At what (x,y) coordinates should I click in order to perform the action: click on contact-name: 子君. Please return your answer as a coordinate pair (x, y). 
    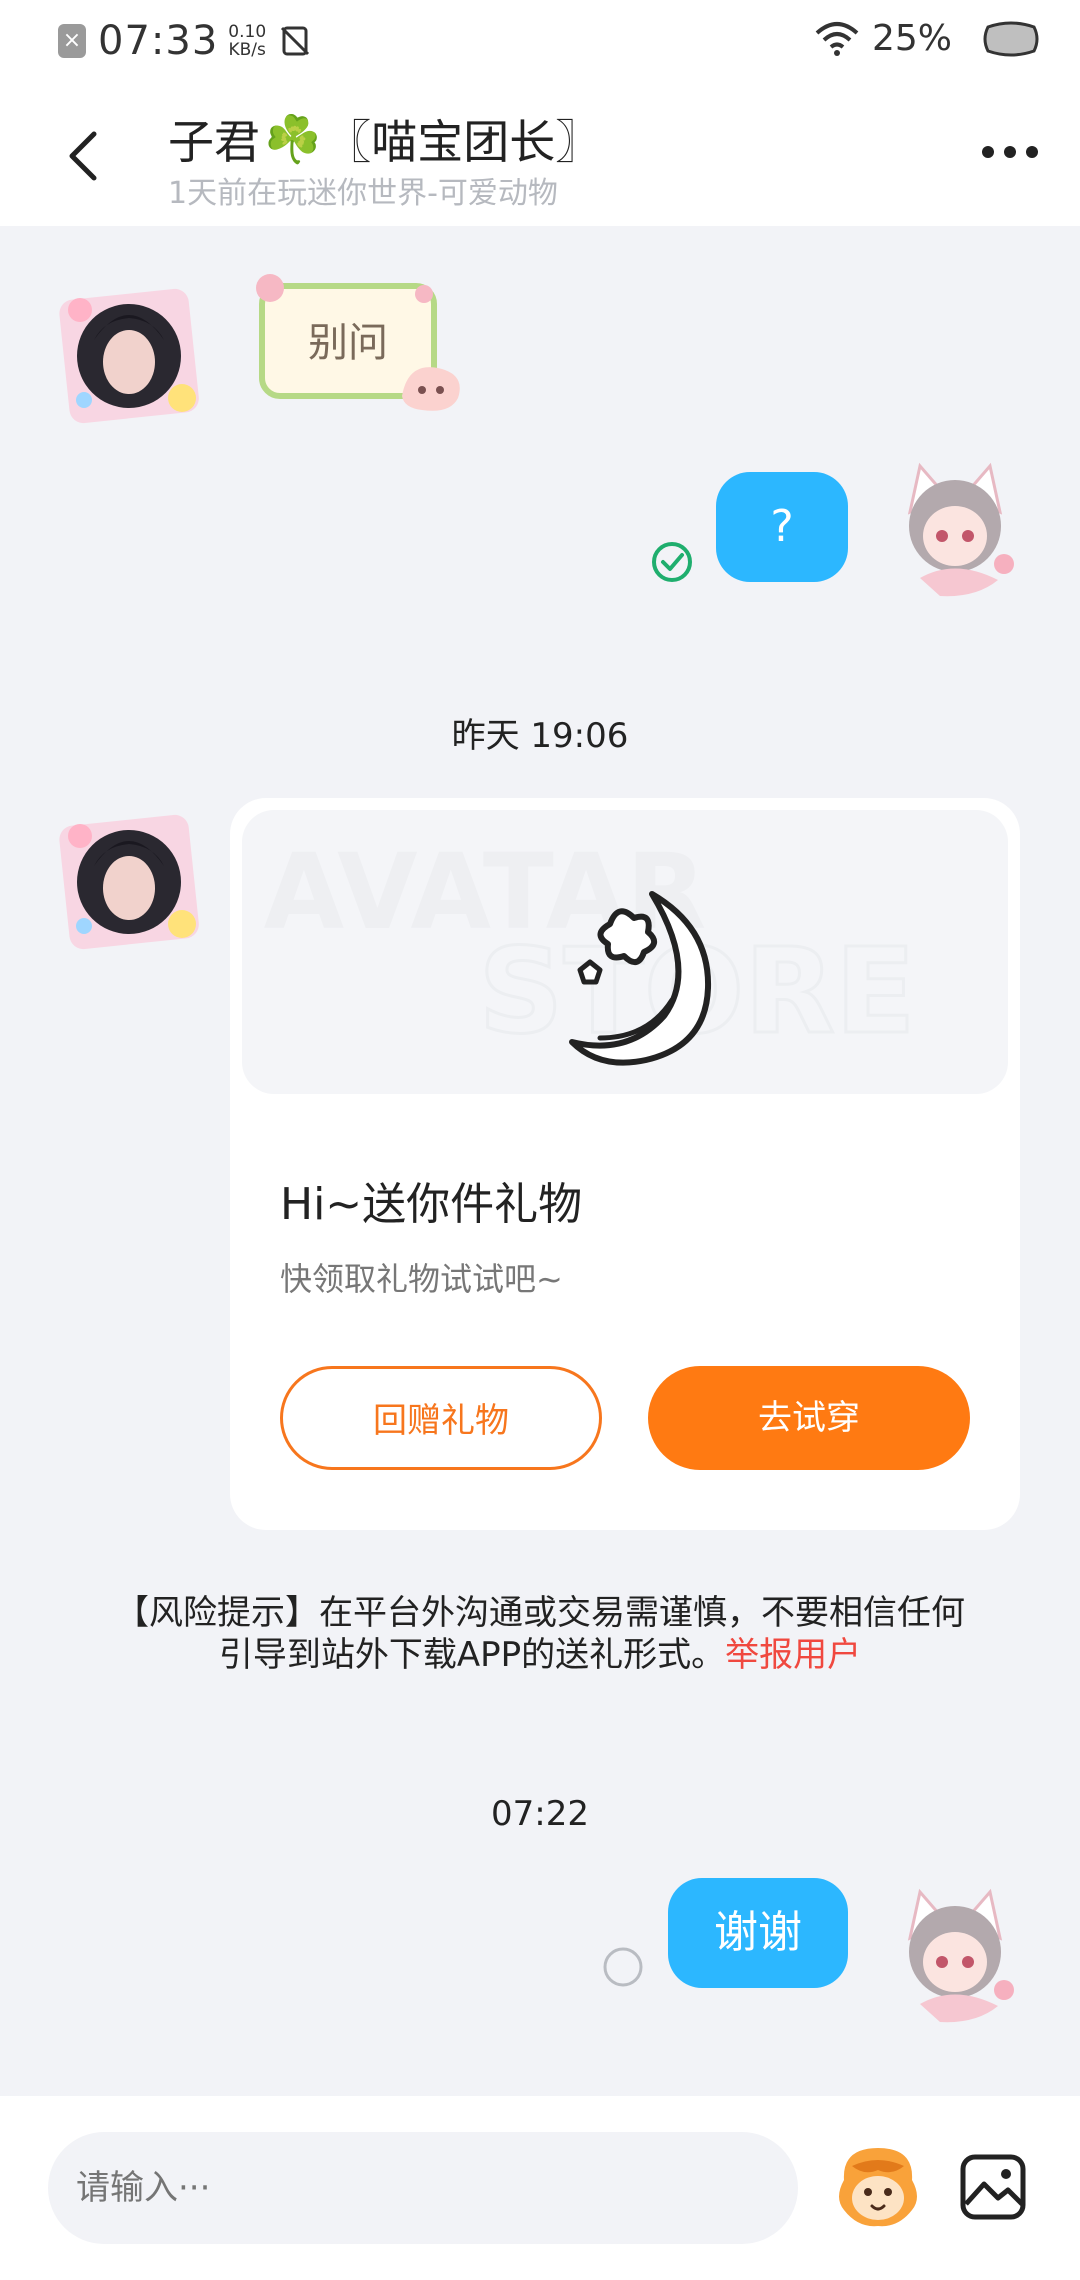
    Looking at the image, I should click on (214, 142).